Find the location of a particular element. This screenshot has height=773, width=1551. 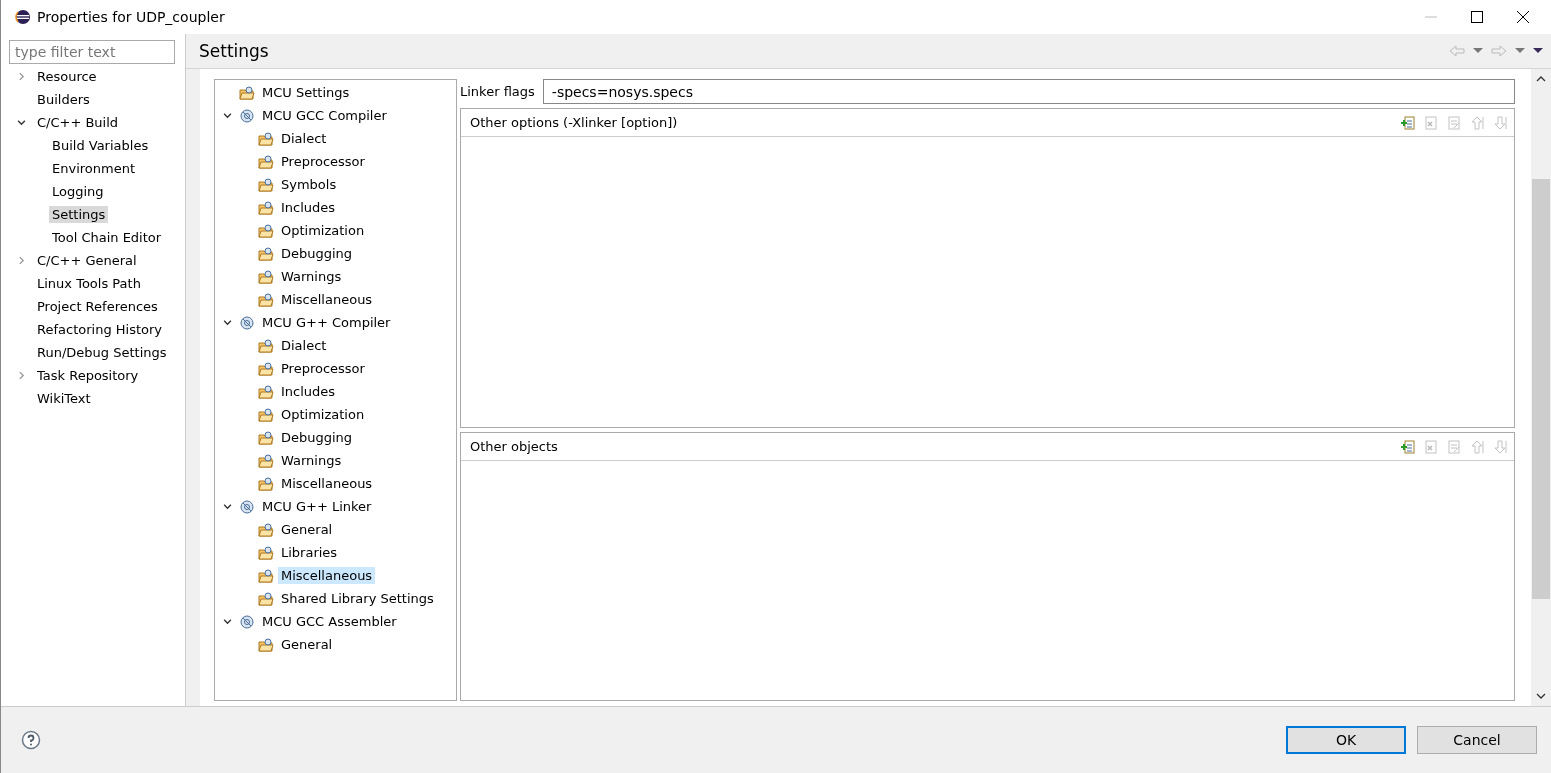

nav-item: Builders is located at coordinates (63, 99).